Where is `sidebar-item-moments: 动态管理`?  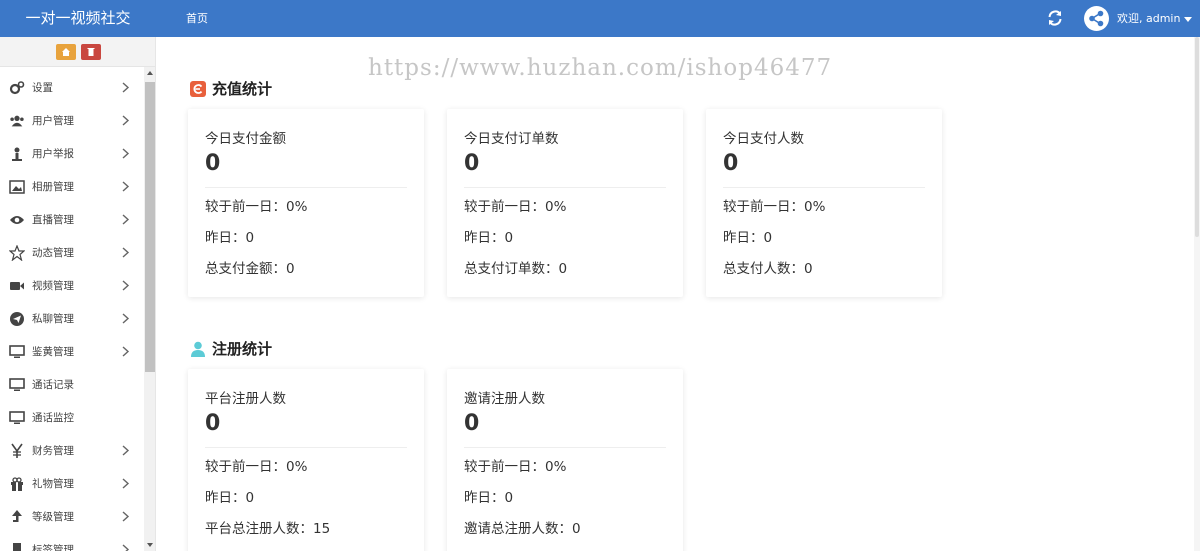
sidebar-item-moments: 动态管理 is located at coordinates (72, 252).